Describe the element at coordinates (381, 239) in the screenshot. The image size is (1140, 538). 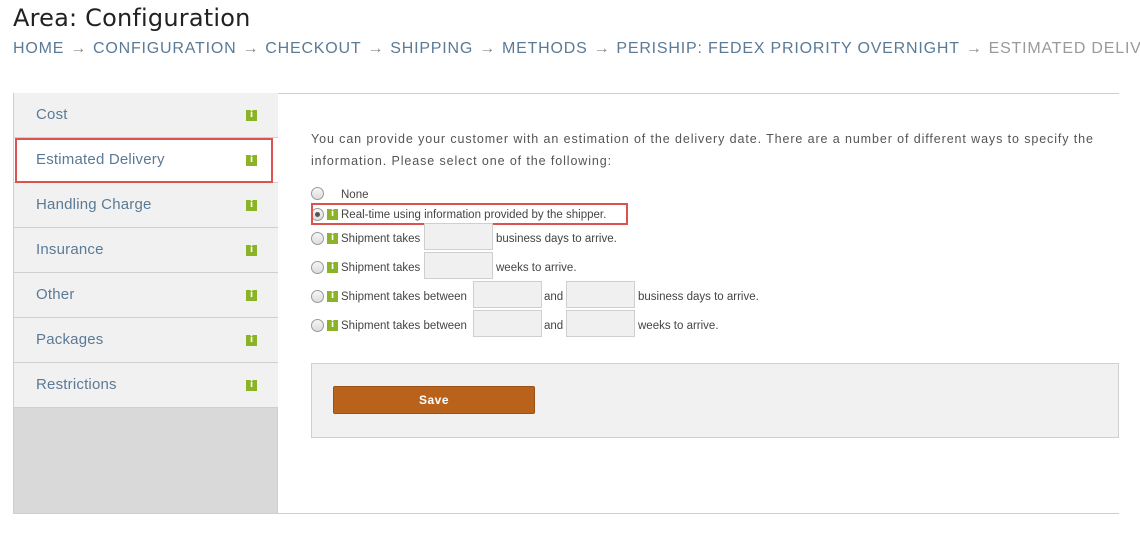
I see `option-days-prefix: Shipment takes` at that location.